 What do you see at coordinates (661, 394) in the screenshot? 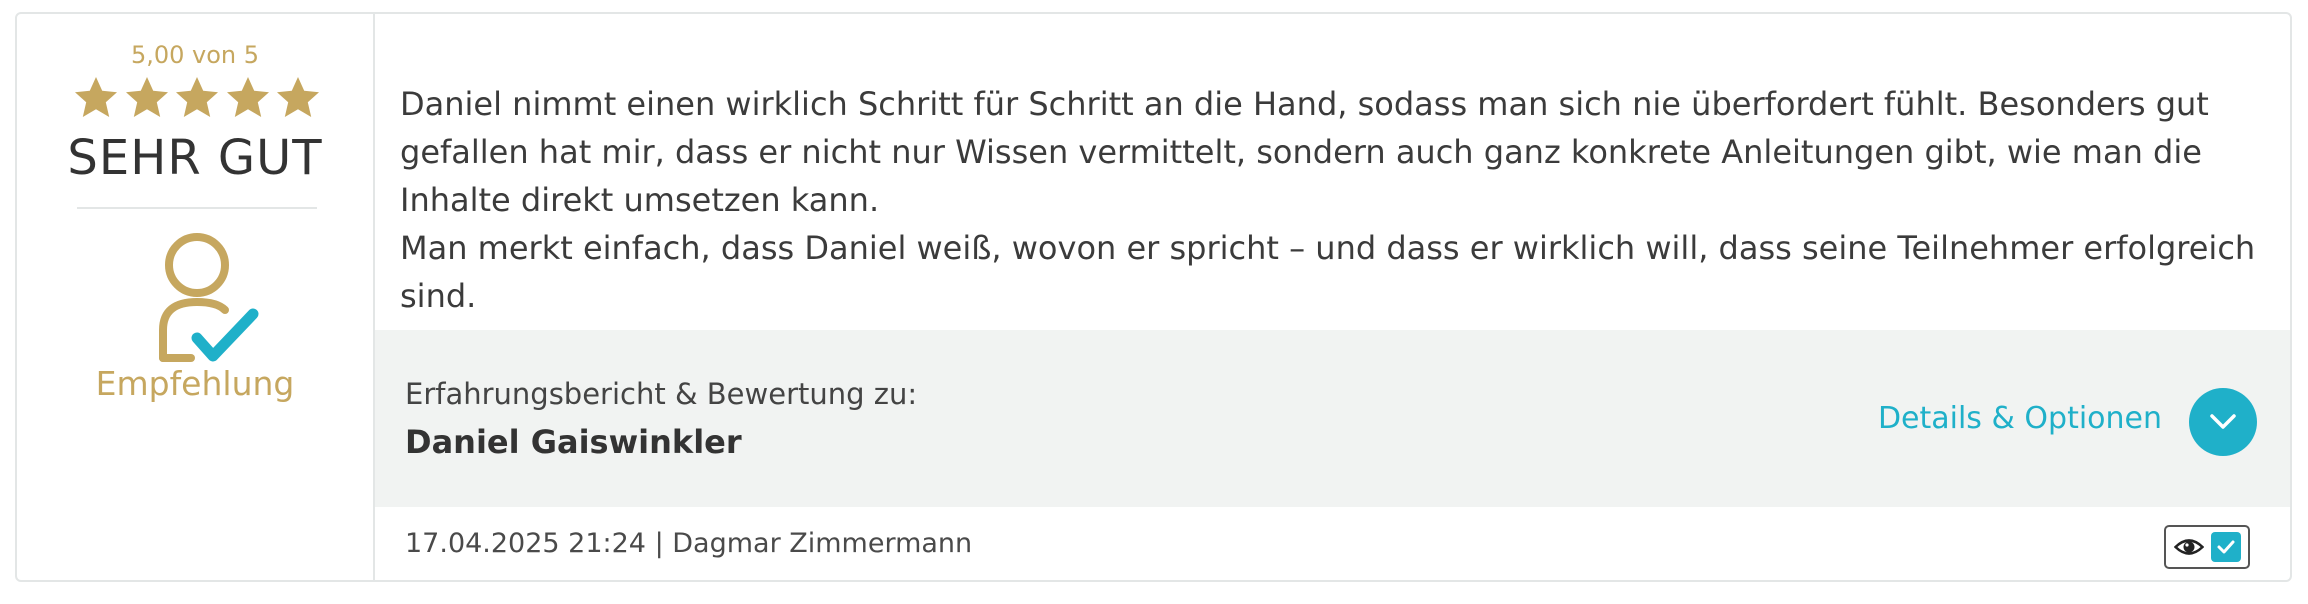
I see `subject-caption: Erfahrungsbericht & Bewertung zu:` at bounding box center [661, 394].